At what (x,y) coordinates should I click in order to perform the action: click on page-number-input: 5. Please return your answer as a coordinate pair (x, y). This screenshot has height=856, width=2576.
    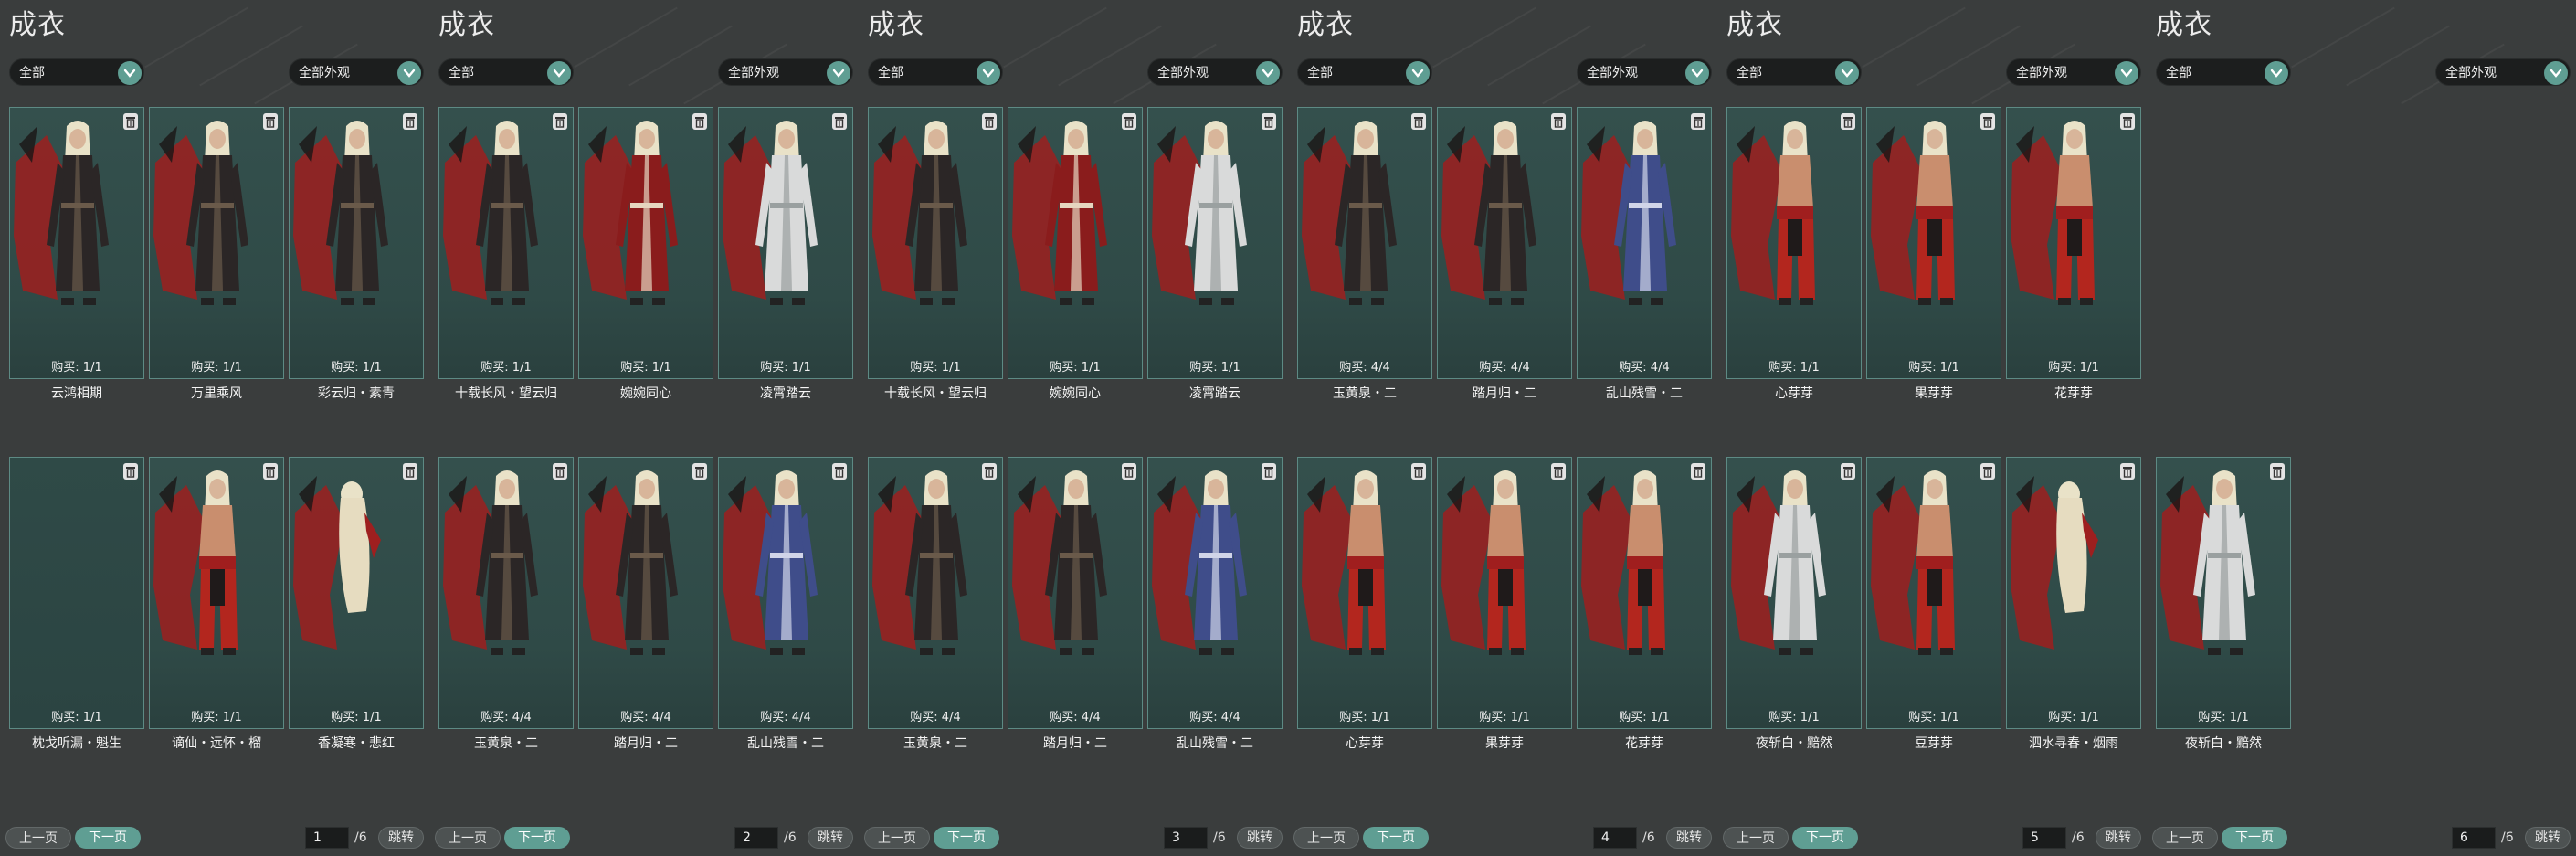
    Looking at the image, I should click on (2044, 838).